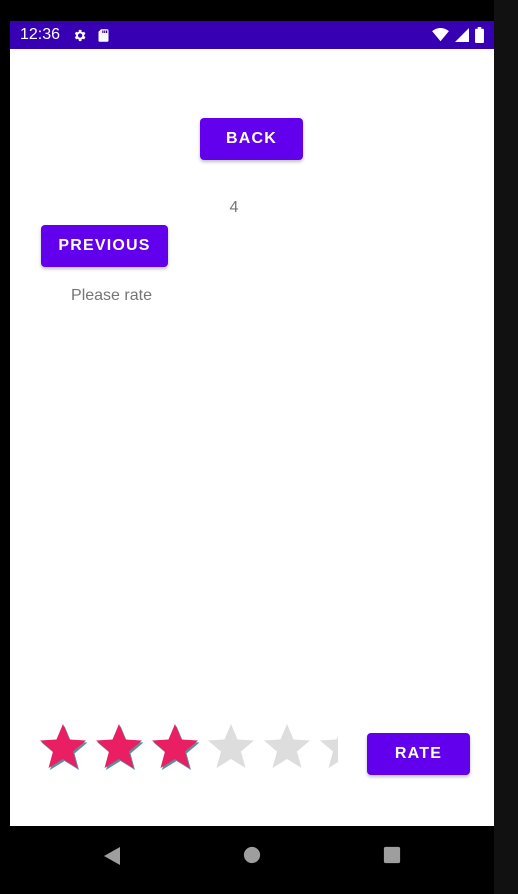 The height and width of the screenshot is (894, 518). I want to click on back-button: BACK, so click(251, 139).